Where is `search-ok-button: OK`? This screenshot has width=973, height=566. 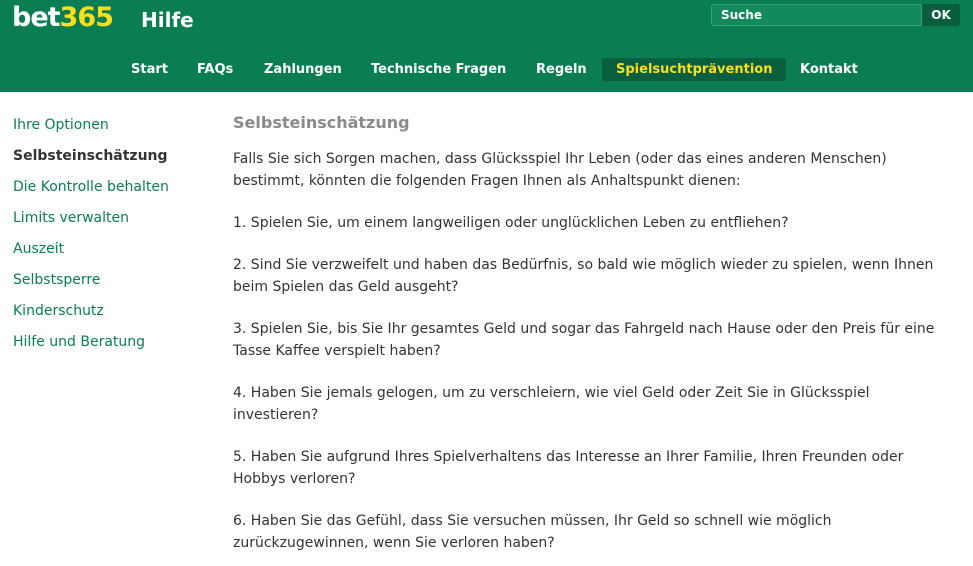 search-ok-button: OK is located at coordinates (941, 15).